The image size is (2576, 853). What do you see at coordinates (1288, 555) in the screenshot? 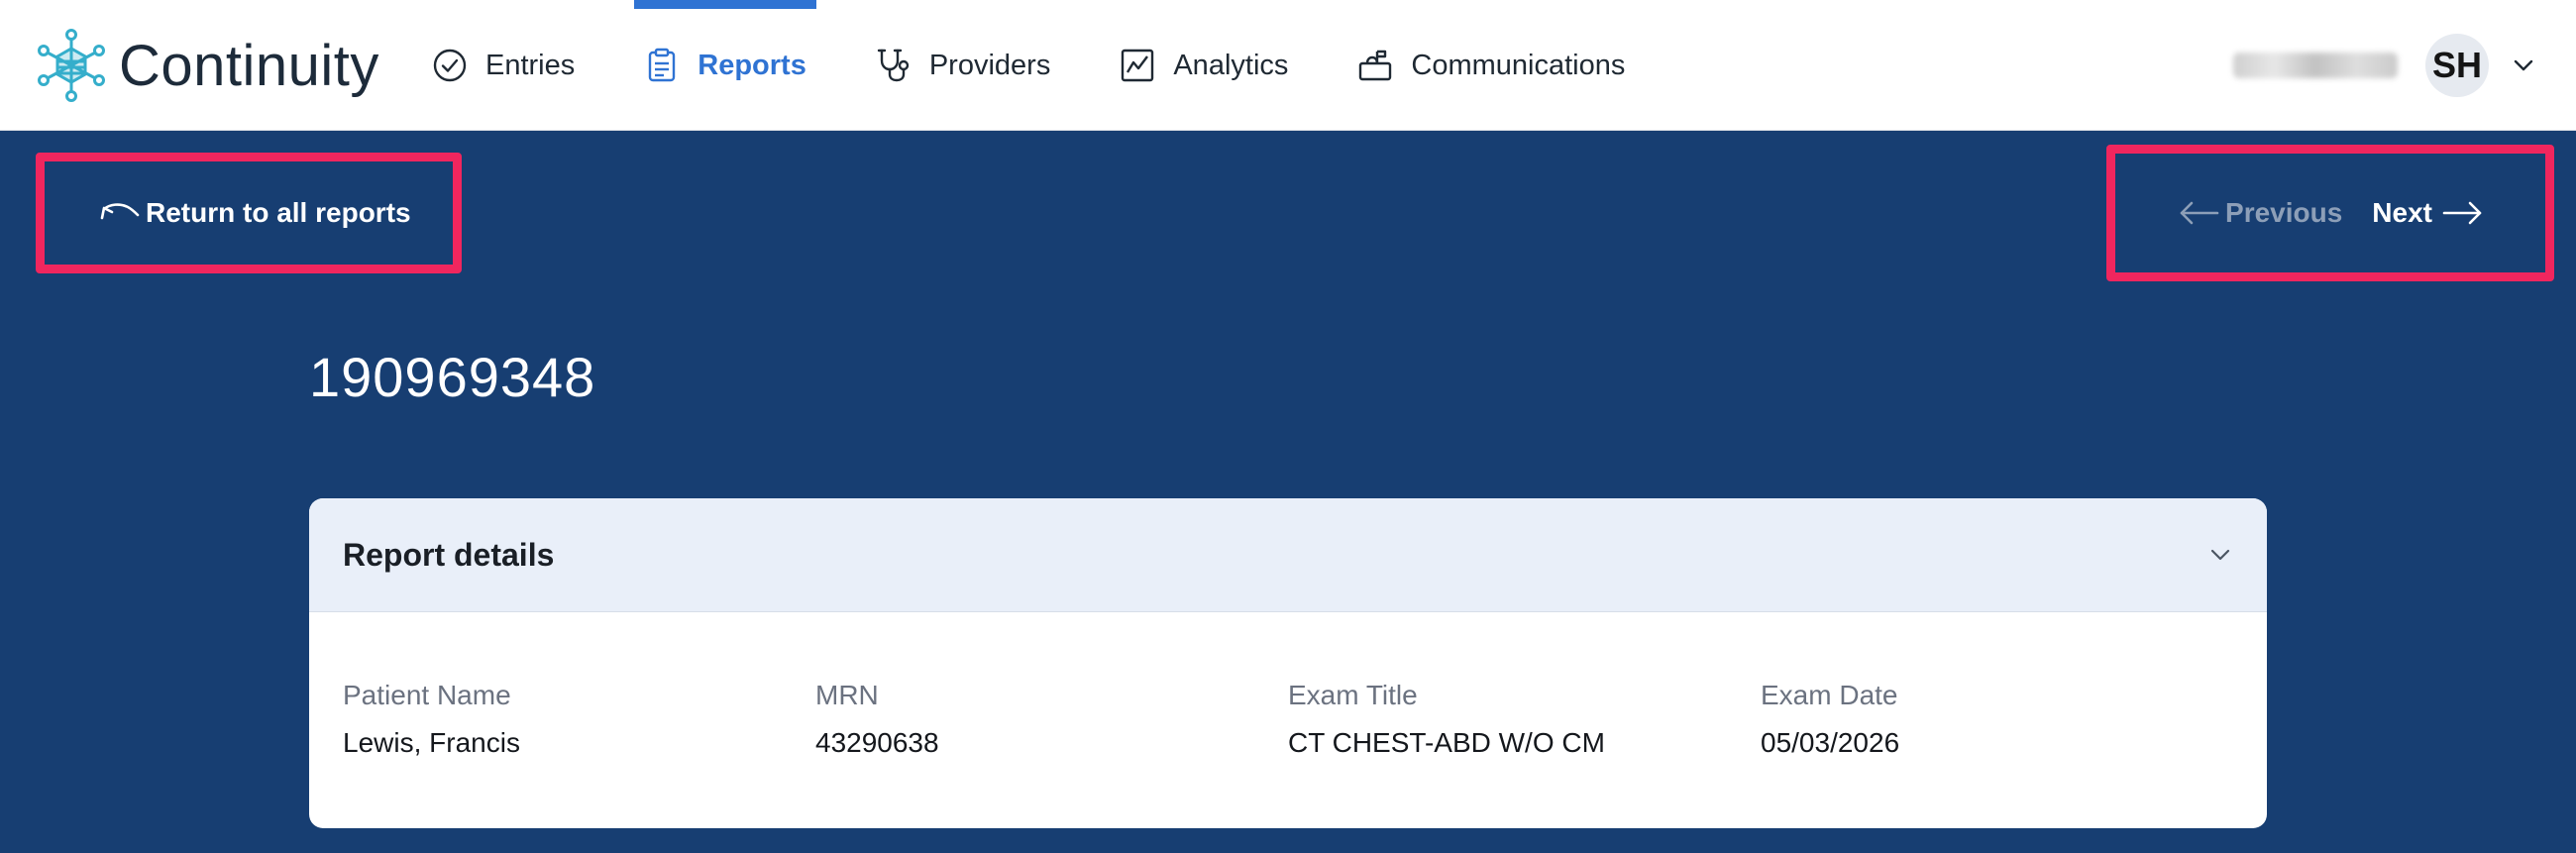
I see `report-details-header: Report details` at bounding box center [1288, 555].